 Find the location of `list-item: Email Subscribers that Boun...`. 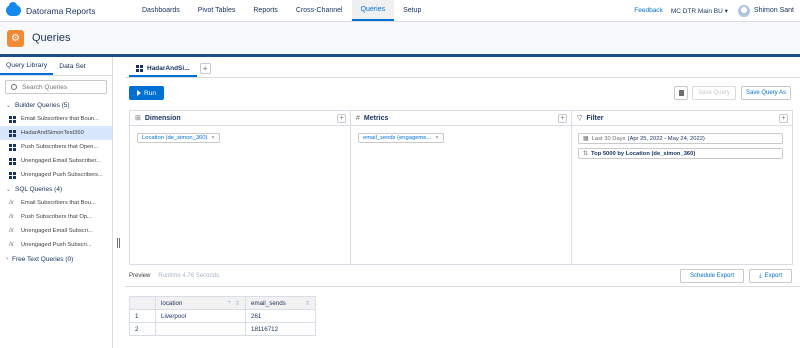

list-item: Email Subscribers that Boun... is located at coordinates (56, 119).